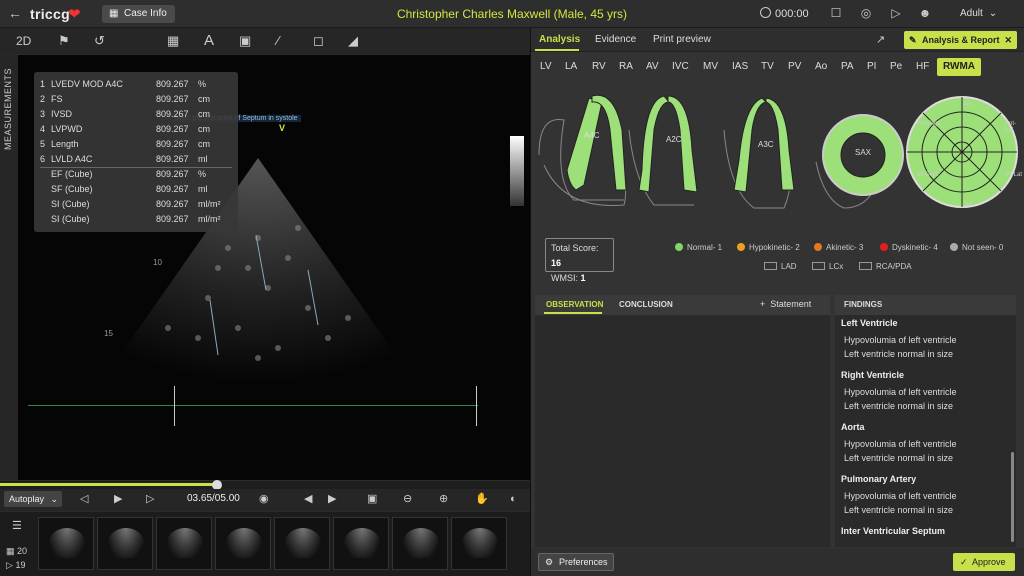 Image resolution: width=1024 pixels, height=576 pixels. Describe the element at coordinates (767, 66) in the screenshot. I see `subtab-tv: TV` at that location.